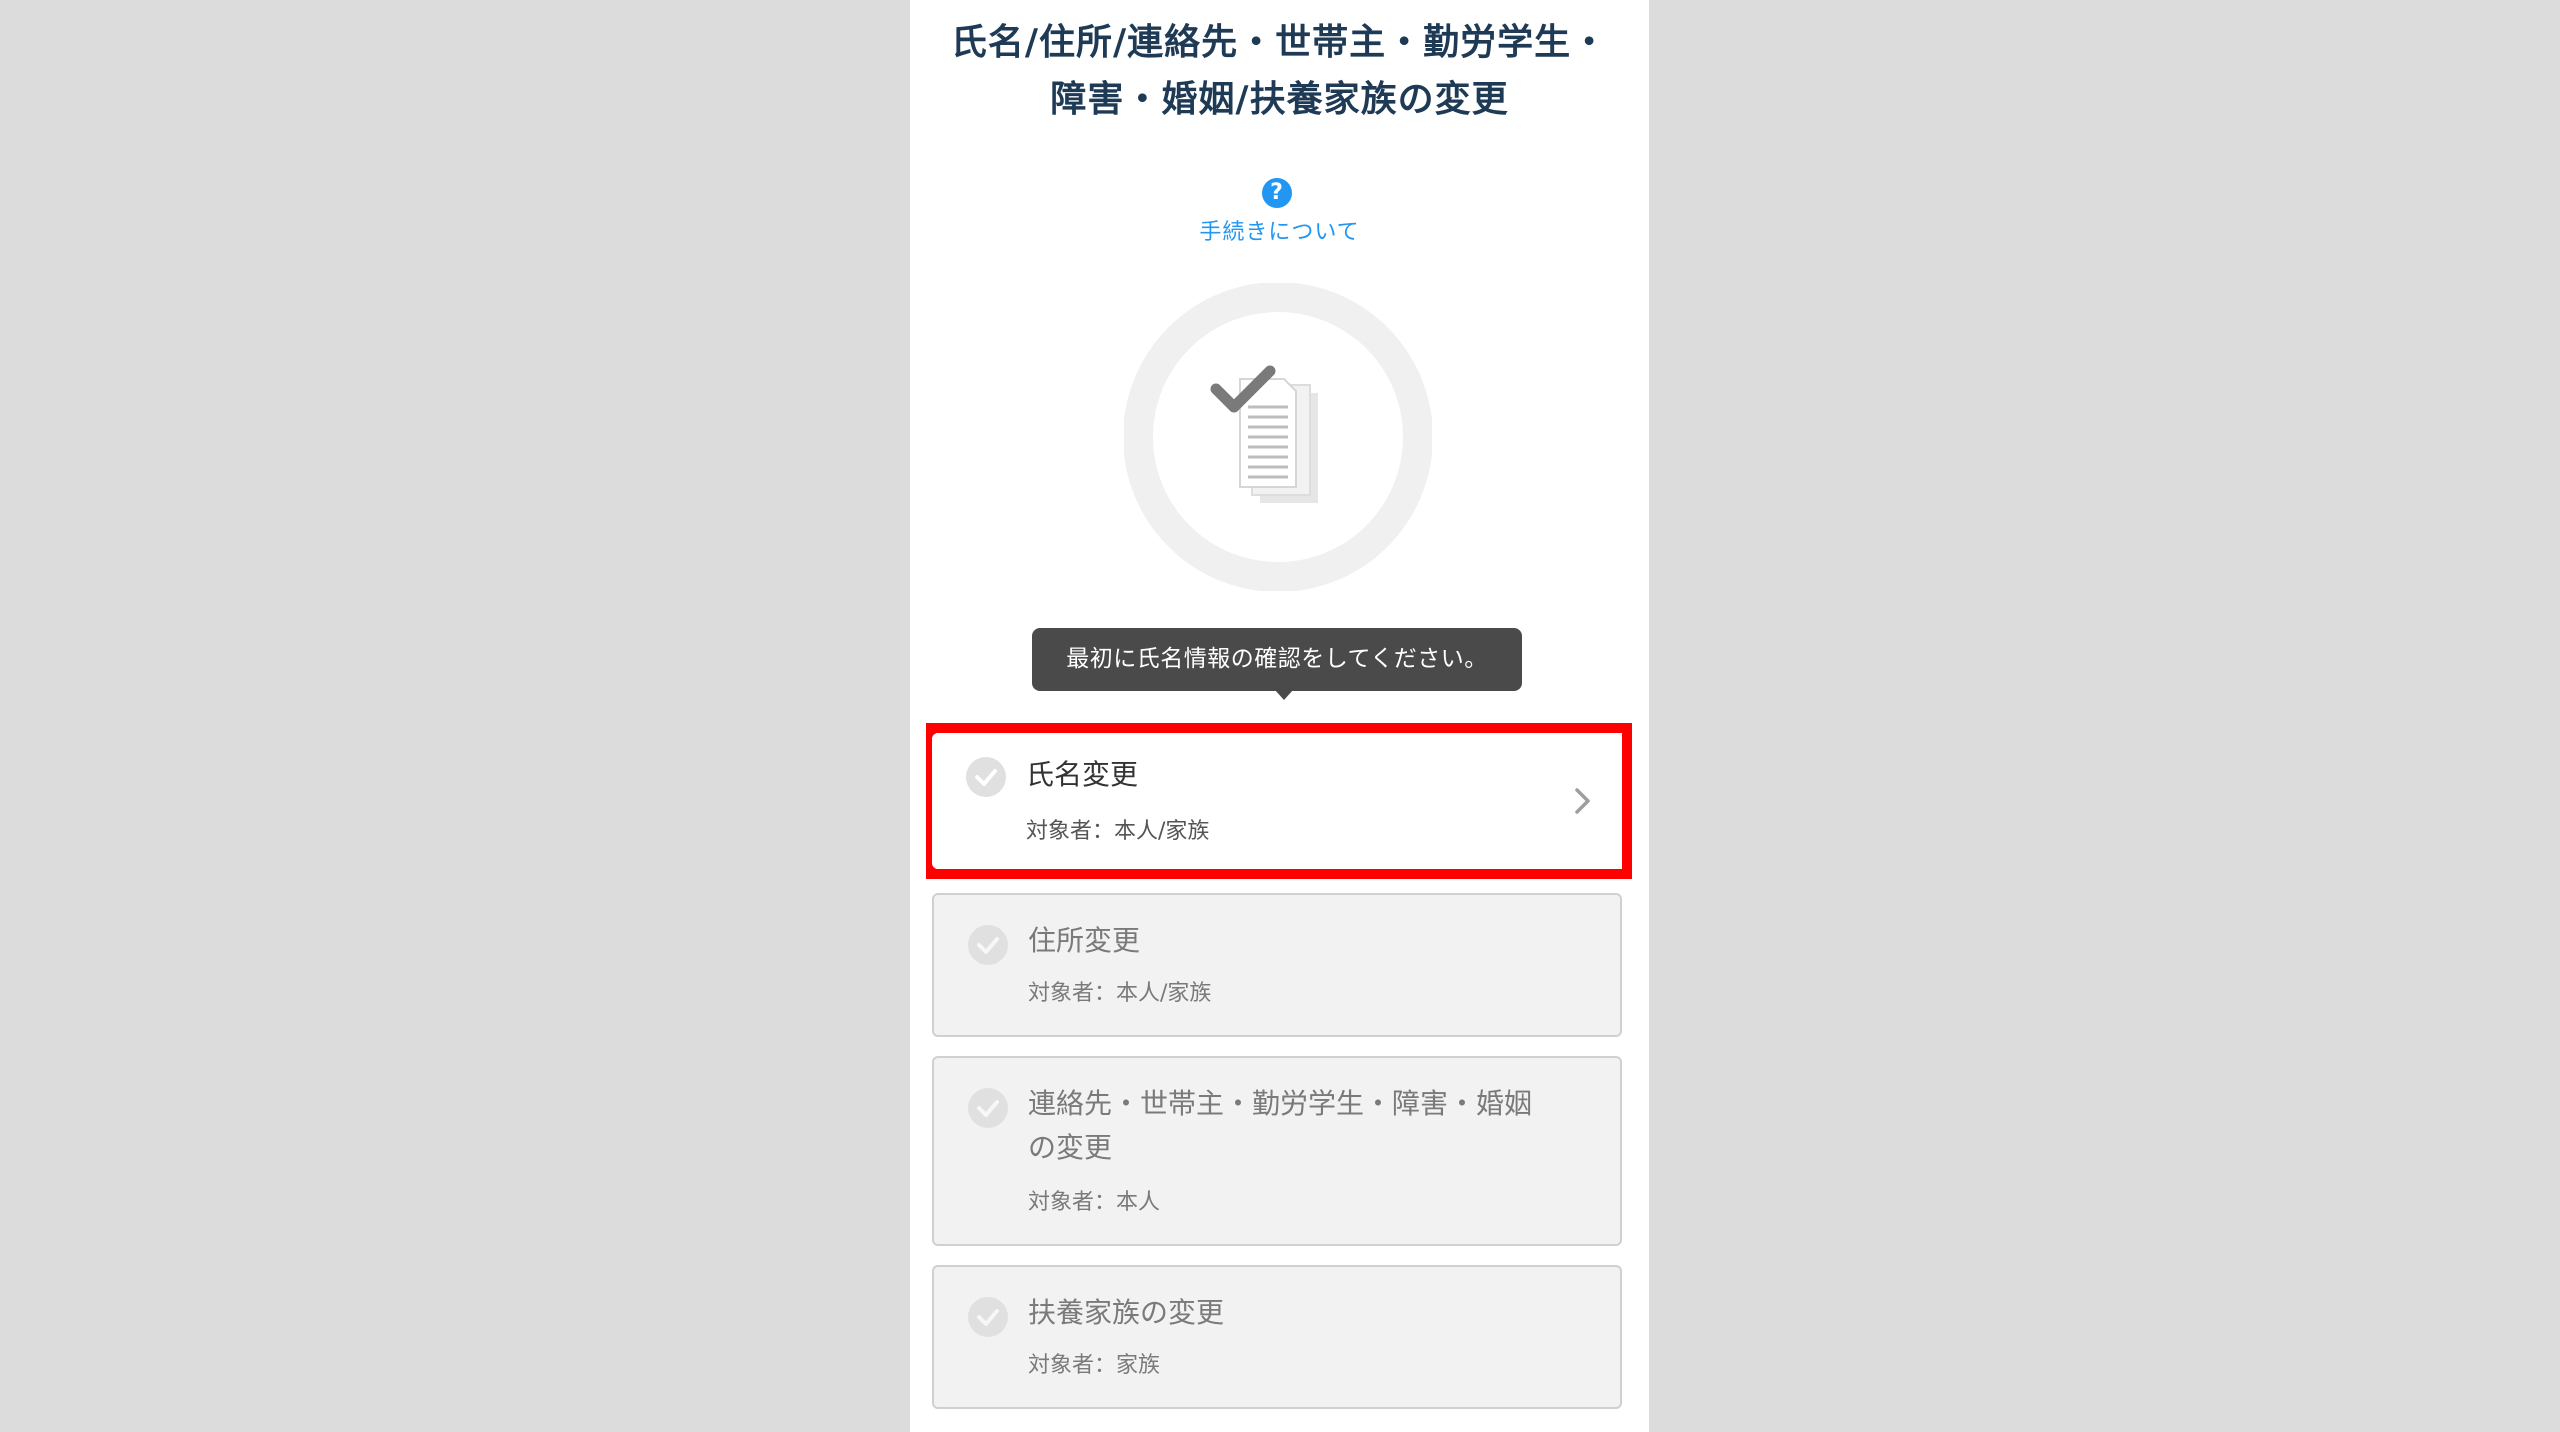 This screenshot has width=2560, height=1432. I want to click on menu-item-title: 連絡先・世帯主・勤労学生・障害・婚姻の変更, so click(1280, 1125).